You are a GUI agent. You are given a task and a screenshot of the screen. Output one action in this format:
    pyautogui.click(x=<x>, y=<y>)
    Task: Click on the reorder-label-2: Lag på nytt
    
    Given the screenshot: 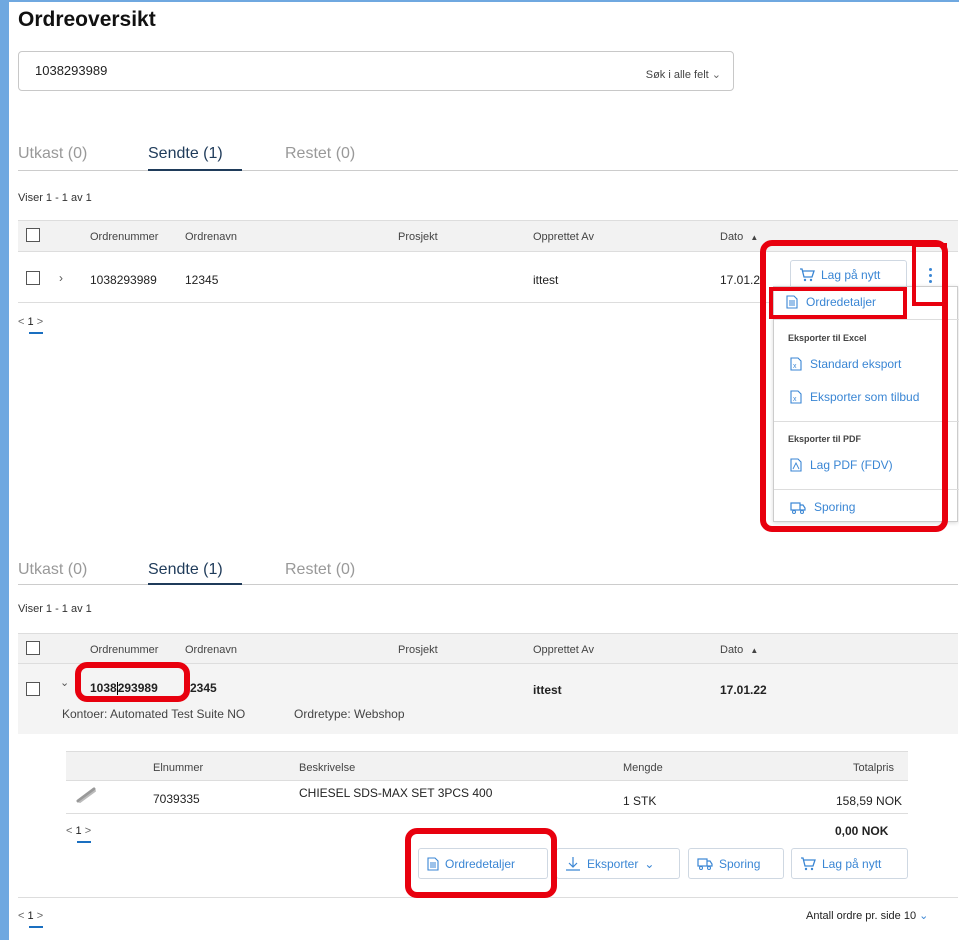 What is the action you would take?
    pyautogui.click(x=852, y=863)
    